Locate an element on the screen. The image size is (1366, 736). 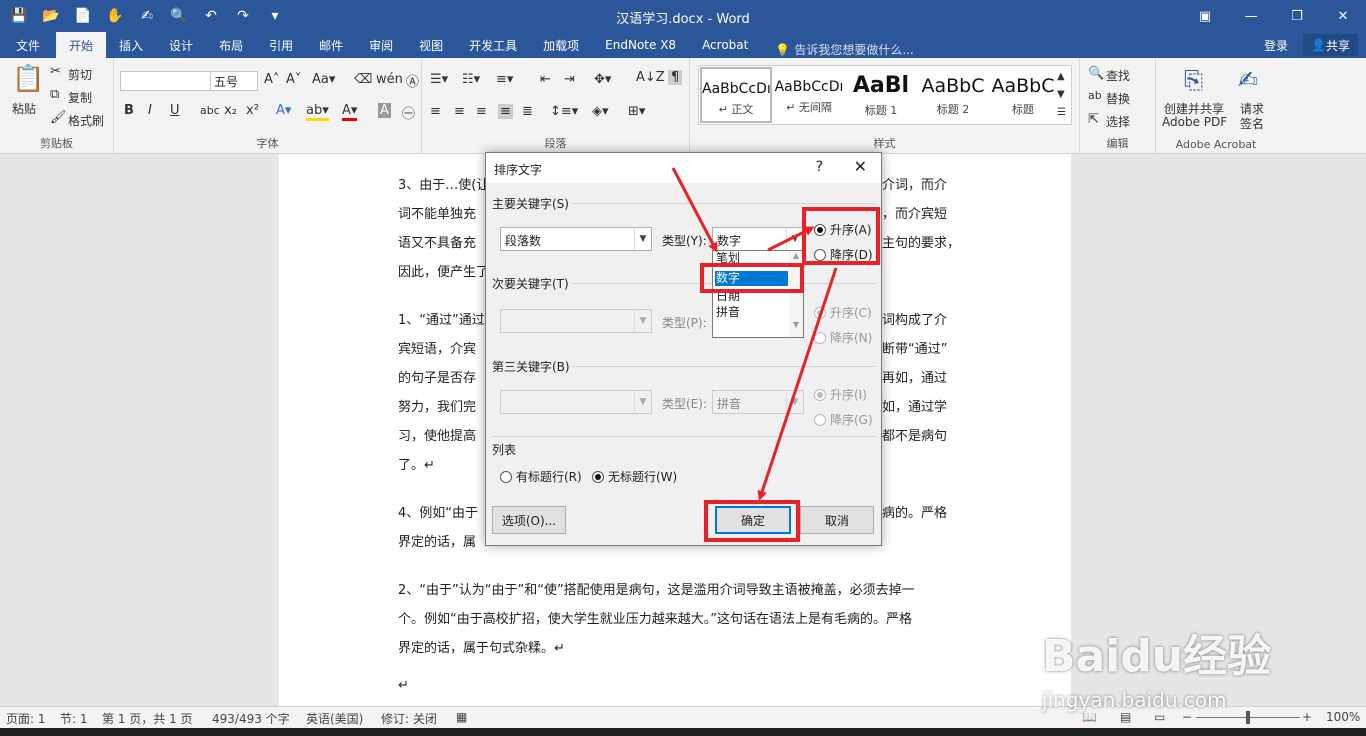
format-painter-button: 格式刷 is located at coordinates (86, 120).